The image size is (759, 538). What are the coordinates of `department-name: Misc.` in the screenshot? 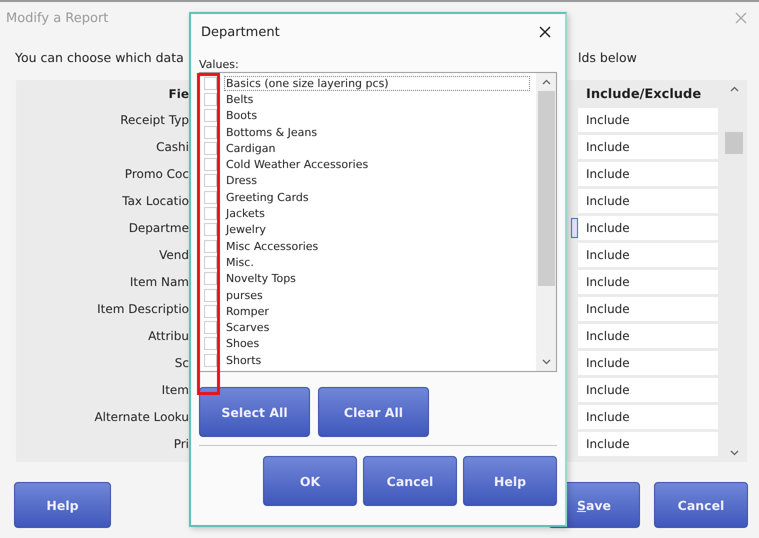 It's located at (240, 262).